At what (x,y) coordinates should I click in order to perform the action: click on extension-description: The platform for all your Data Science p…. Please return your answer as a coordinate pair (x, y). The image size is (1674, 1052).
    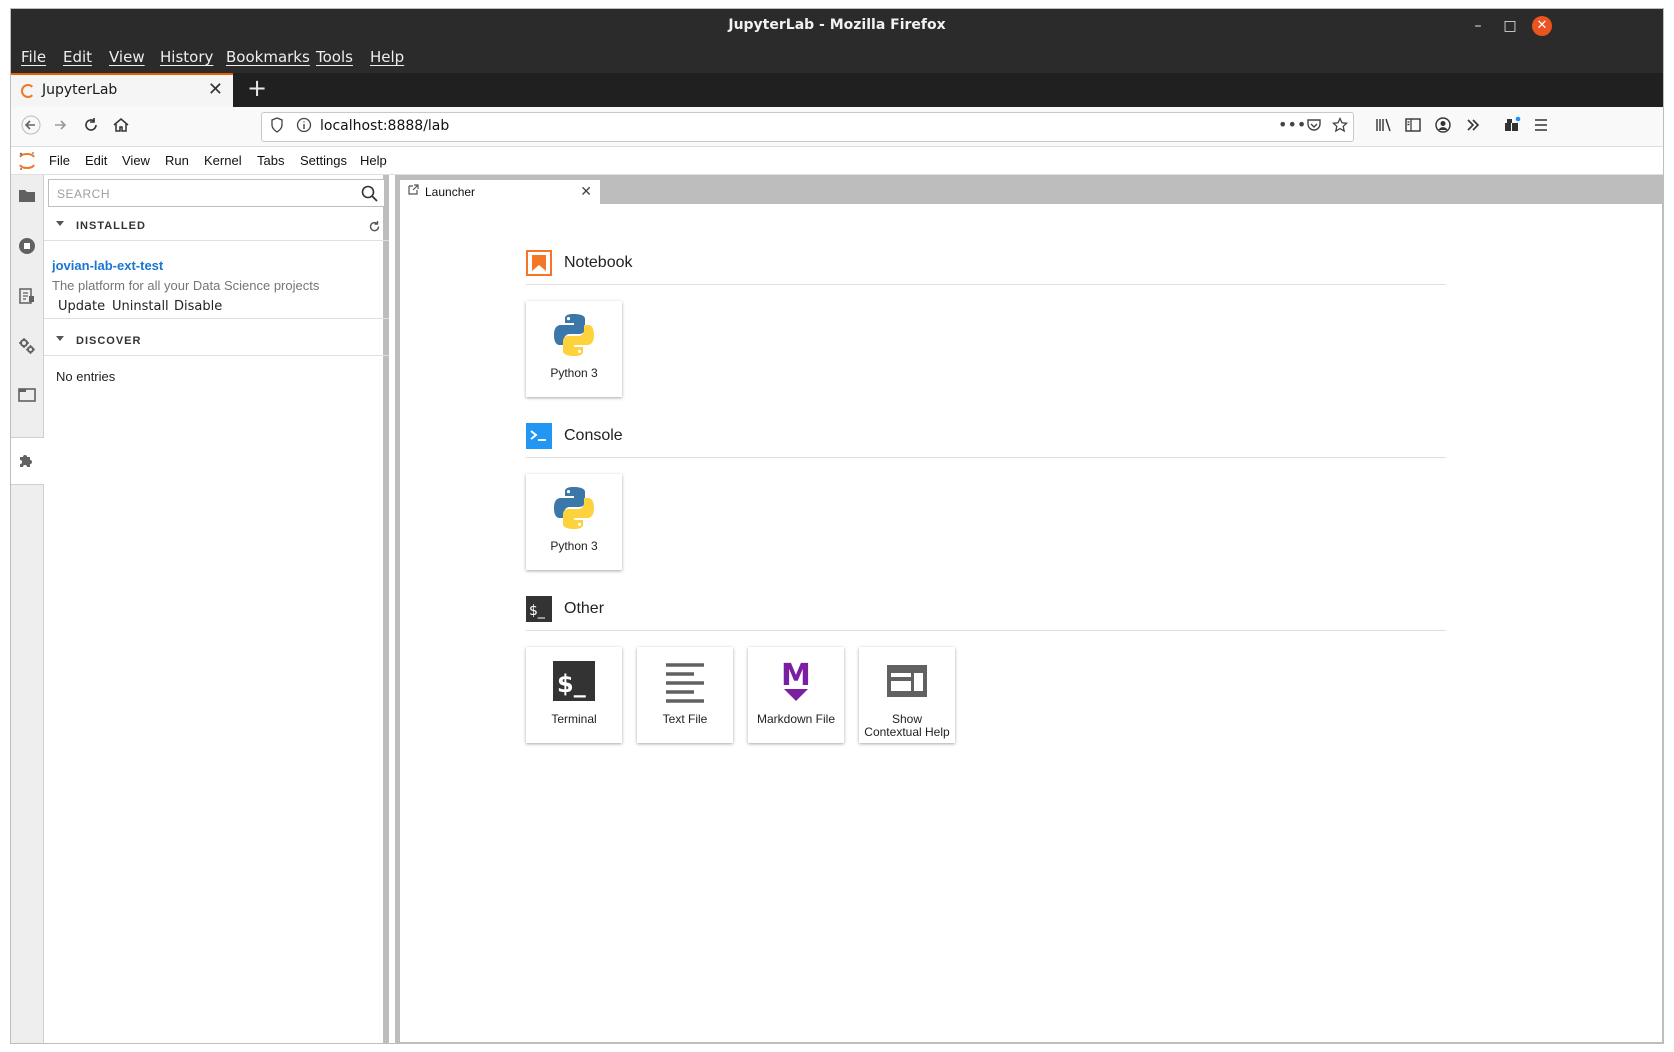
    Looking at the image, I should click on (186, 285).